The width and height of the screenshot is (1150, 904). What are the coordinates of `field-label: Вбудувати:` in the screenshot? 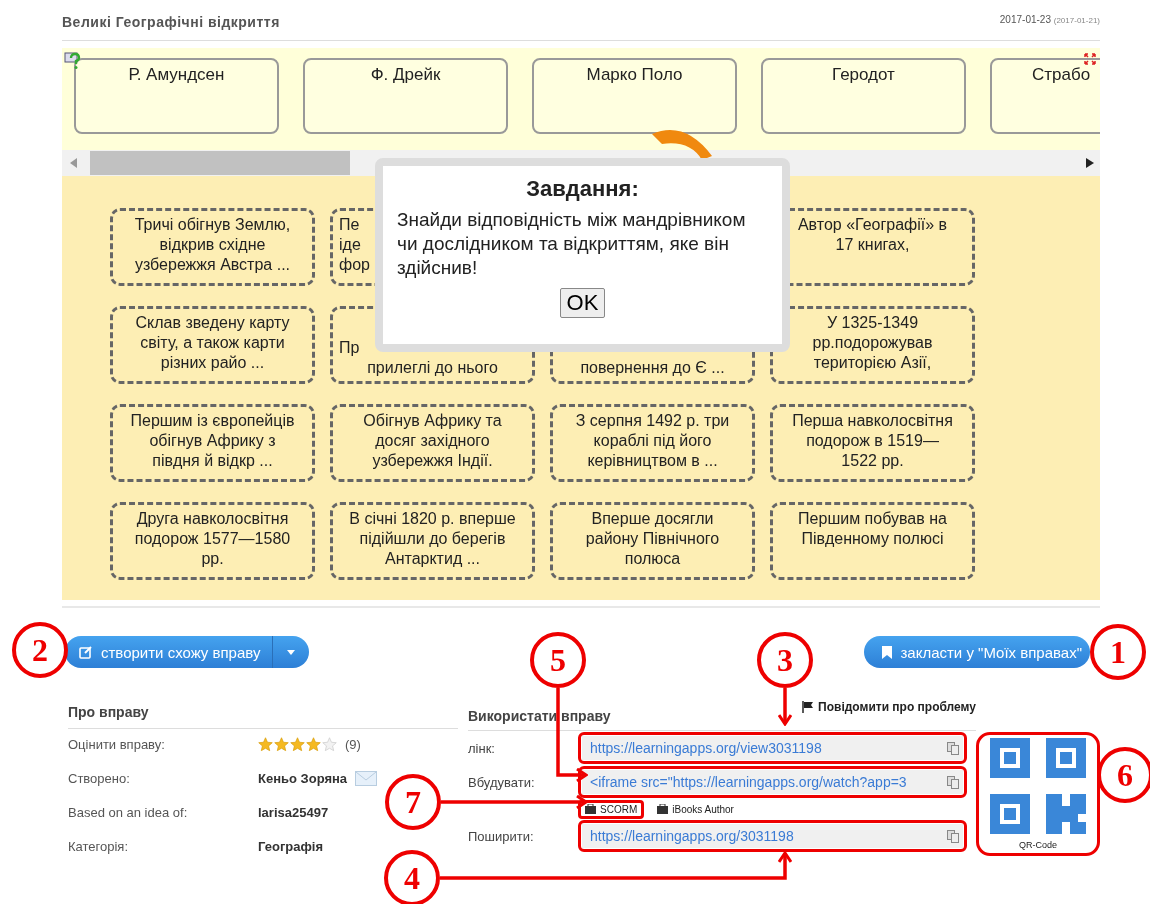 It's located at (502, 782).